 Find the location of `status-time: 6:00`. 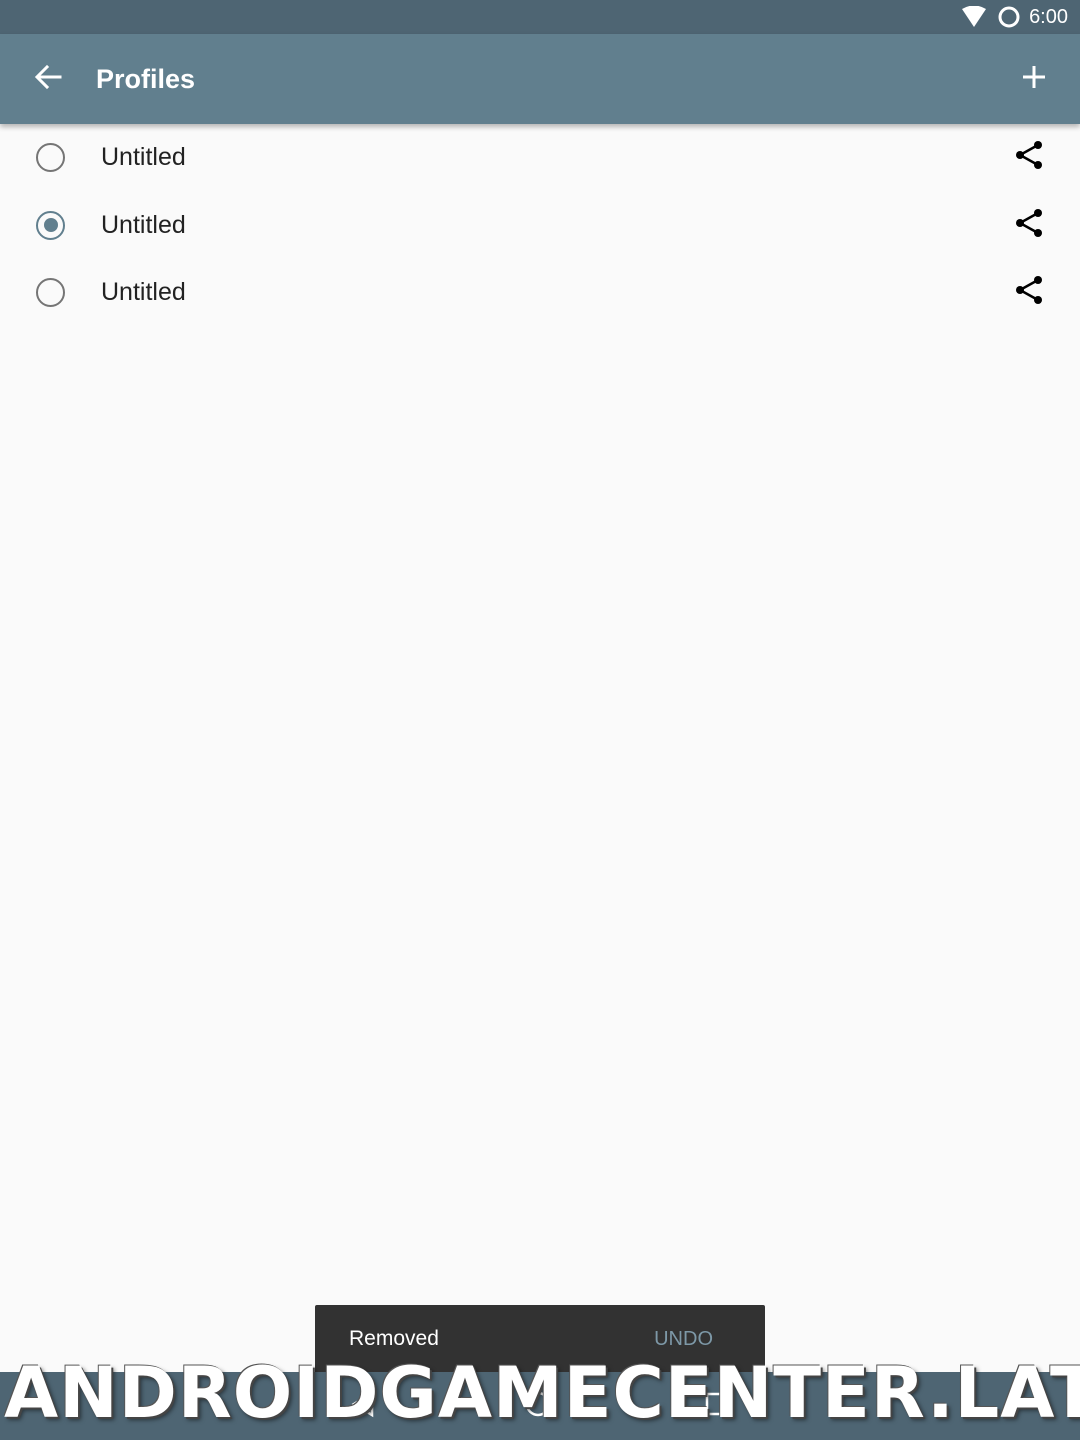

status-time: 6:00 is located at coordinates (1048, 16).